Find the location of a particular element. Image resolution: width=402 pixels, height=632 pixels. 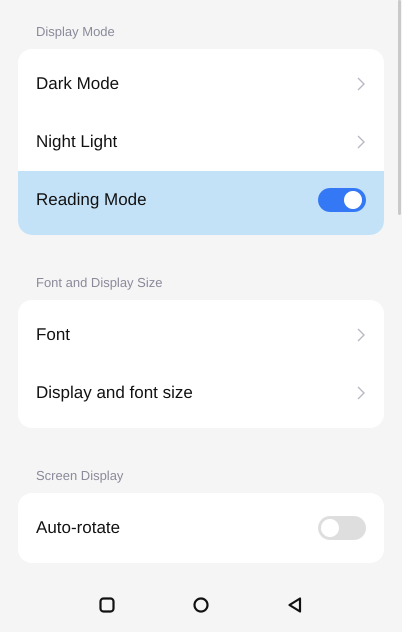

row-label: Display and font size is located at coordinates (115, 393).